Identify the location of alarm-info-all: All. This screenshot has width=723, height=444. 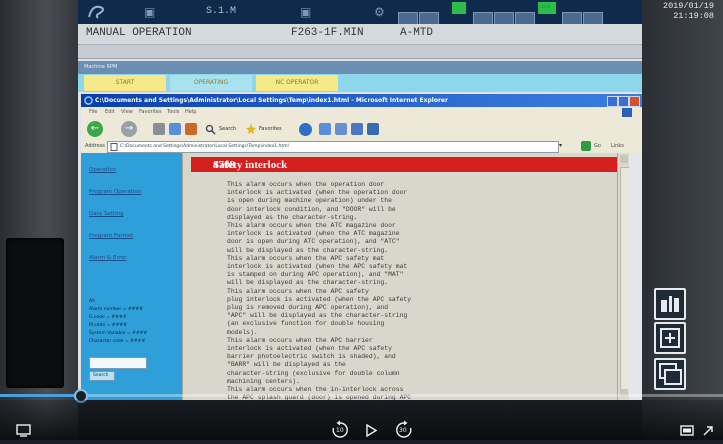
(92, 301).